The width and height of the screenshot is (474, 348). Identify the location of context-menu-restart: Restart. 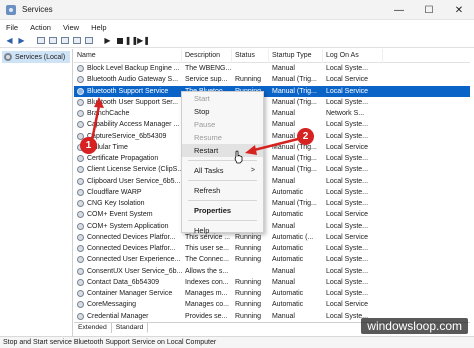
(222, 150).